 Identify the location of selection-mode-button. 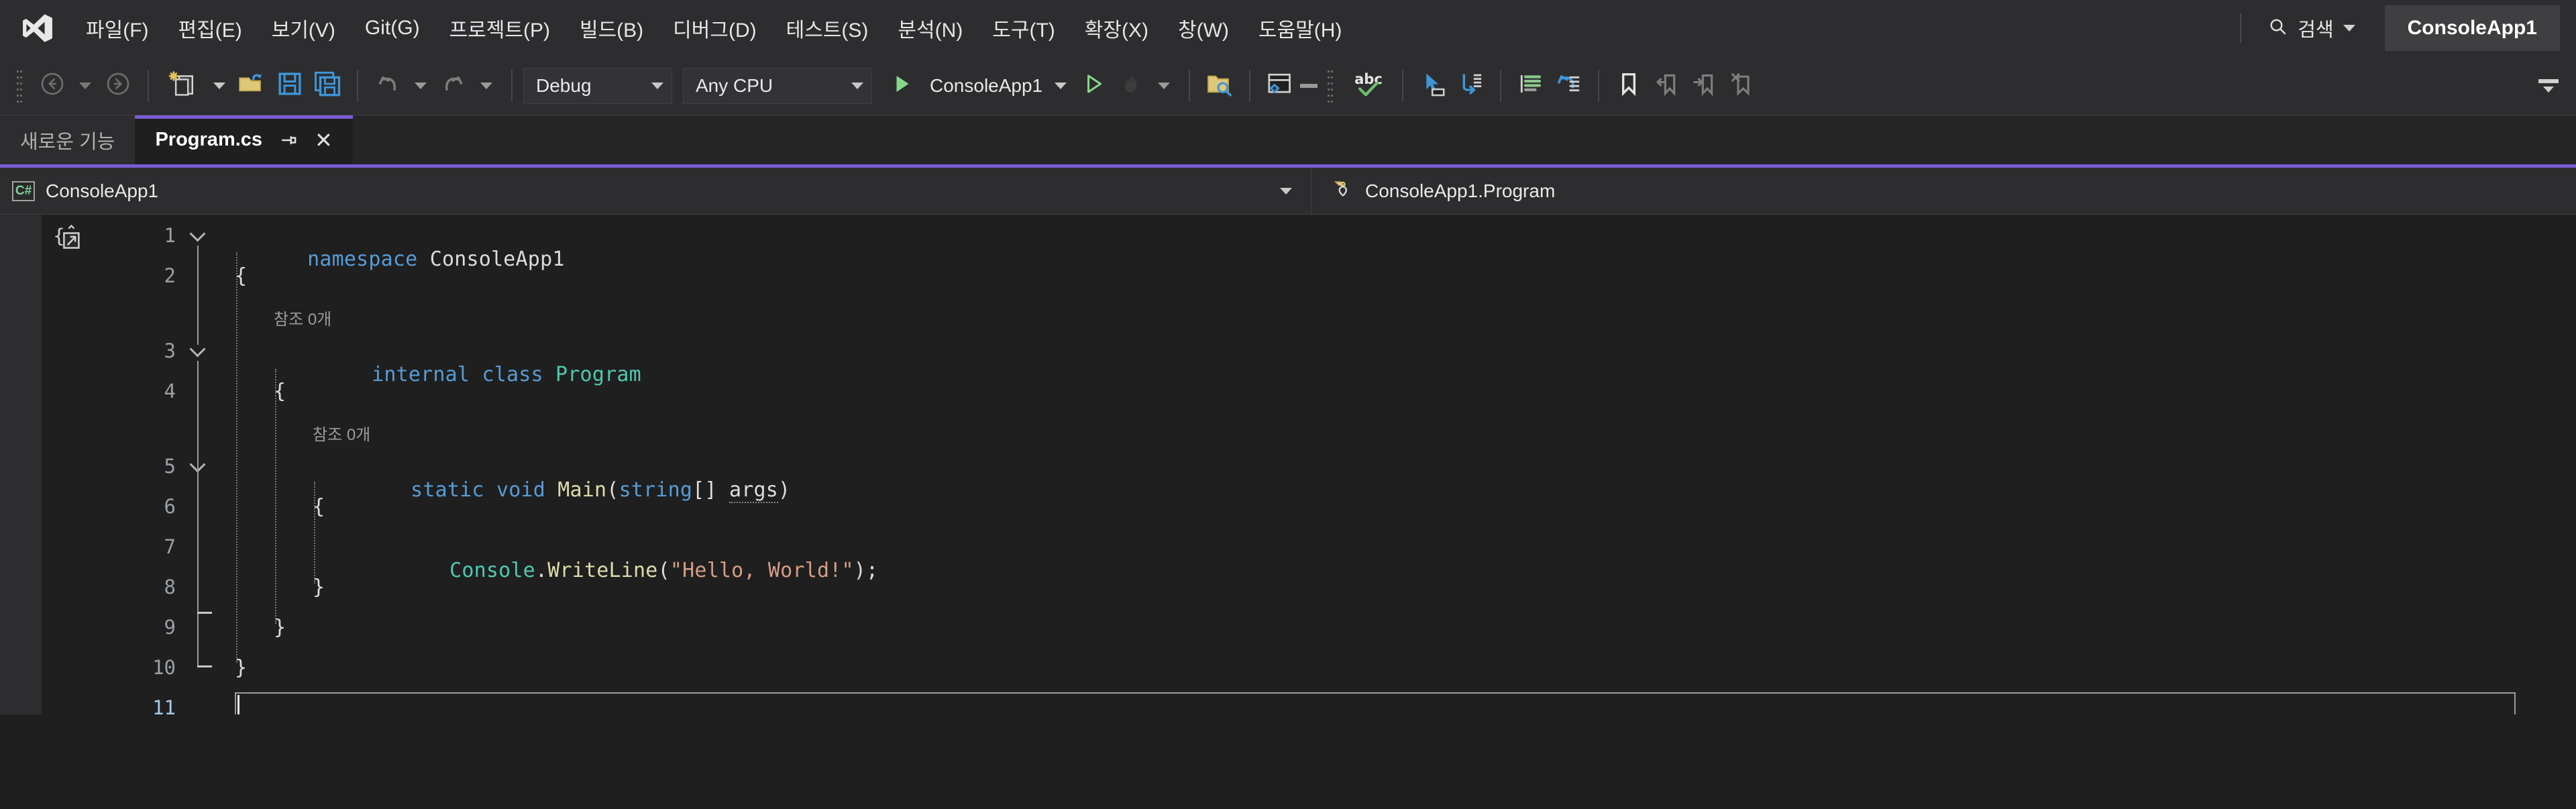
(1433, 86).